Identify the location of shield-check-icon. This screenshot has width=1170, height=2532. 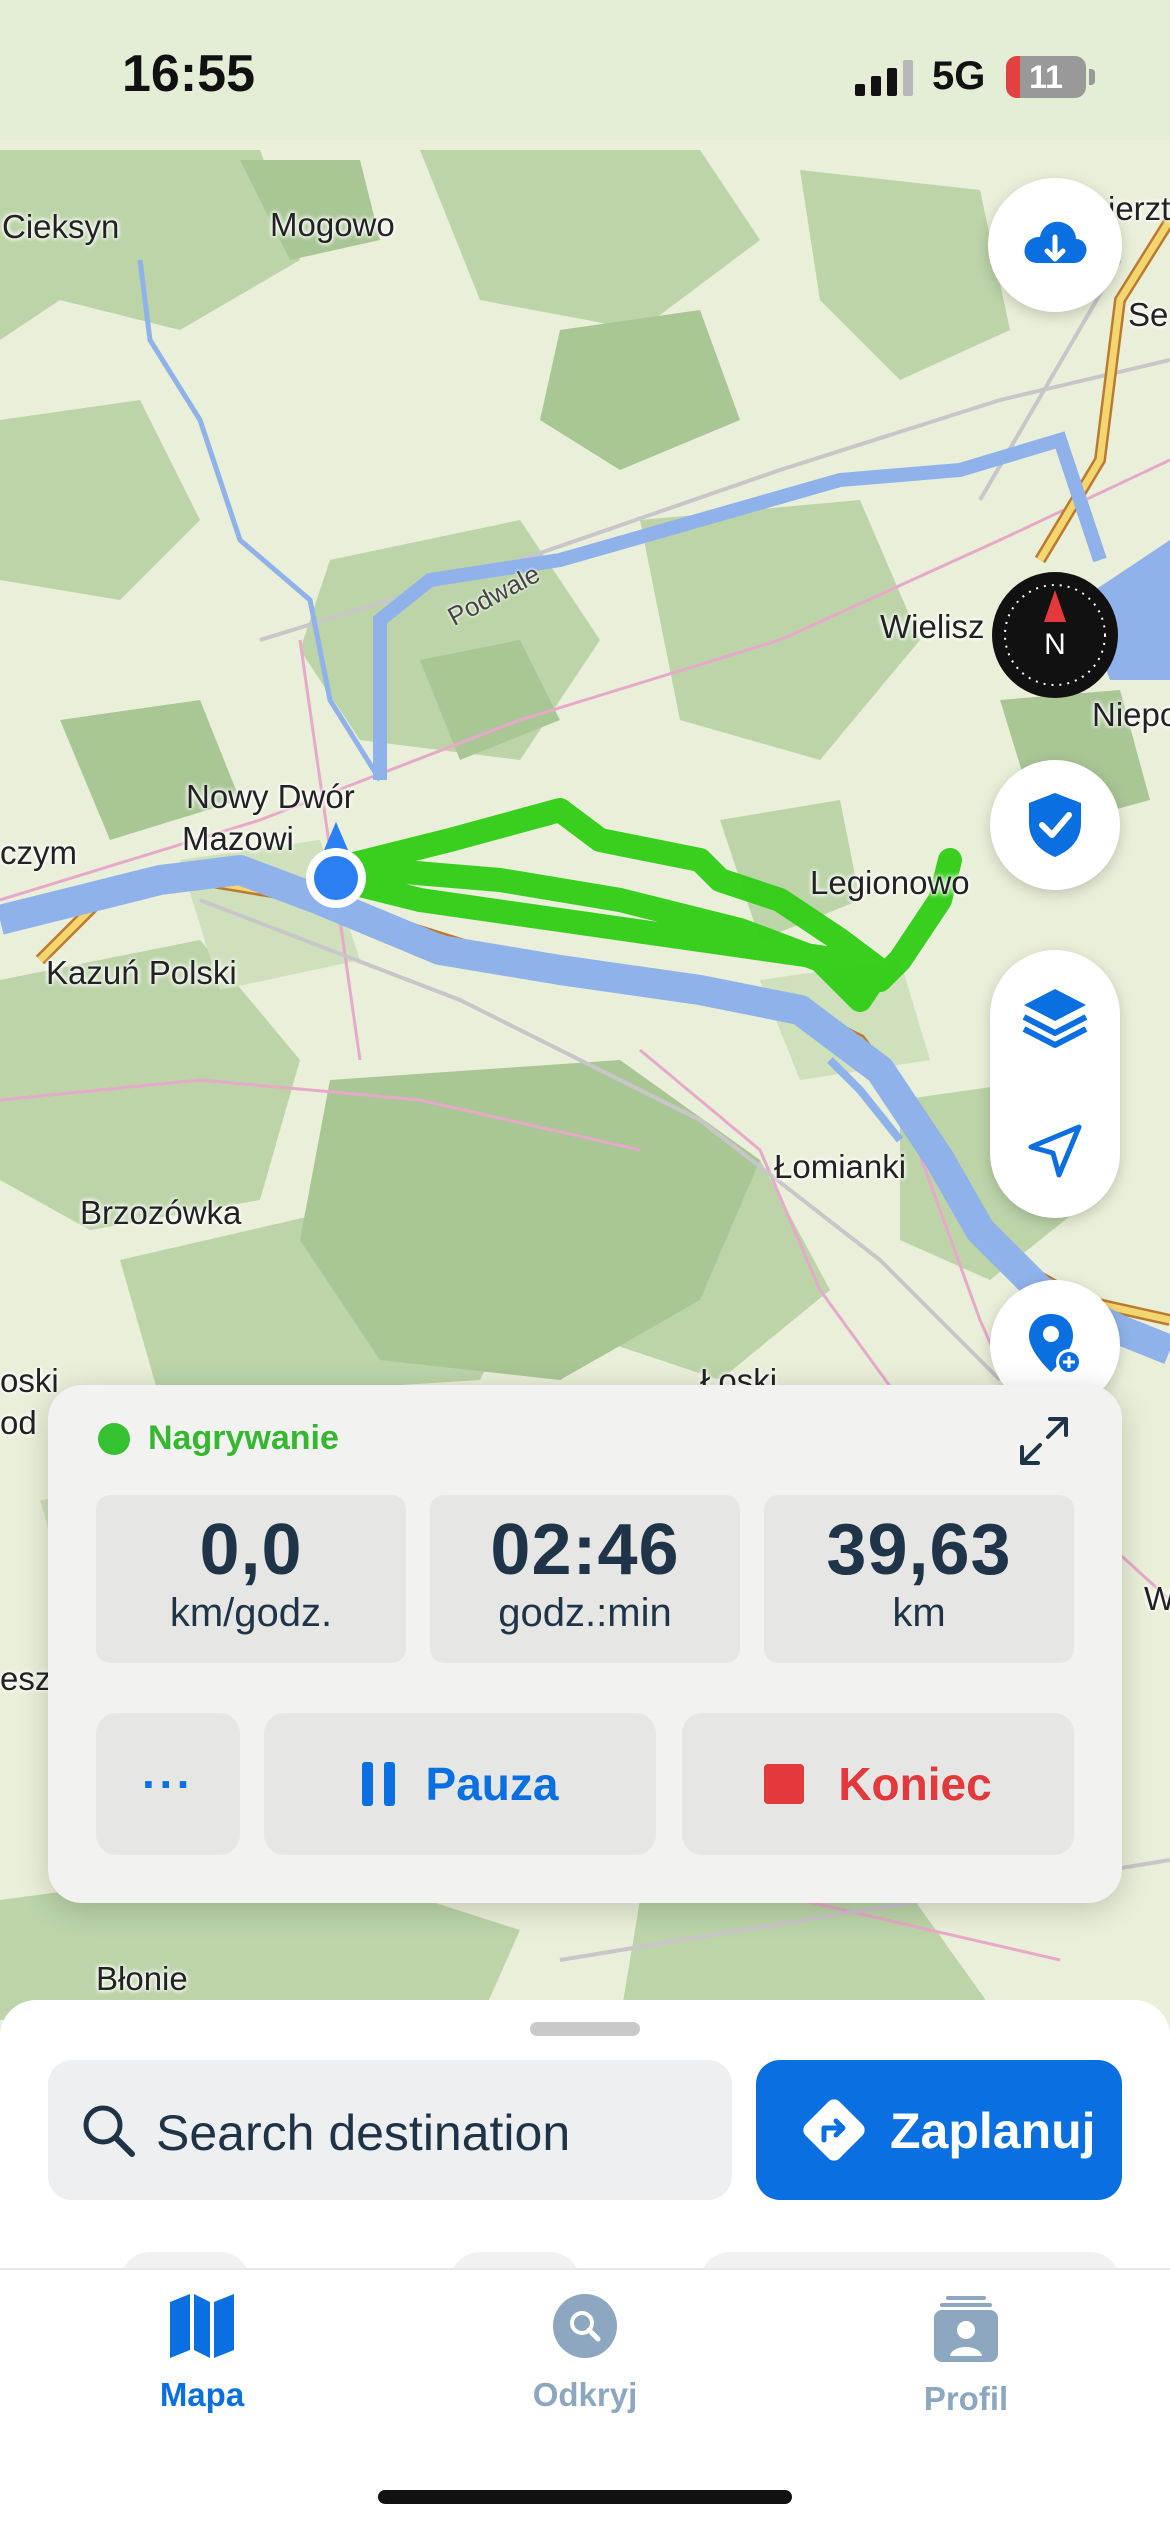
(1055, 825).